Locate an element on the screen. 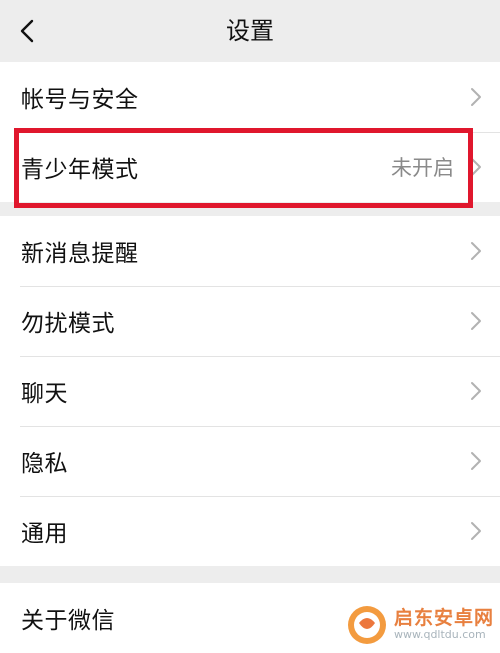 The width and height of the screenshot is (500, 653). settings-item-label: 聊天 is located at coordinates (44, 394).